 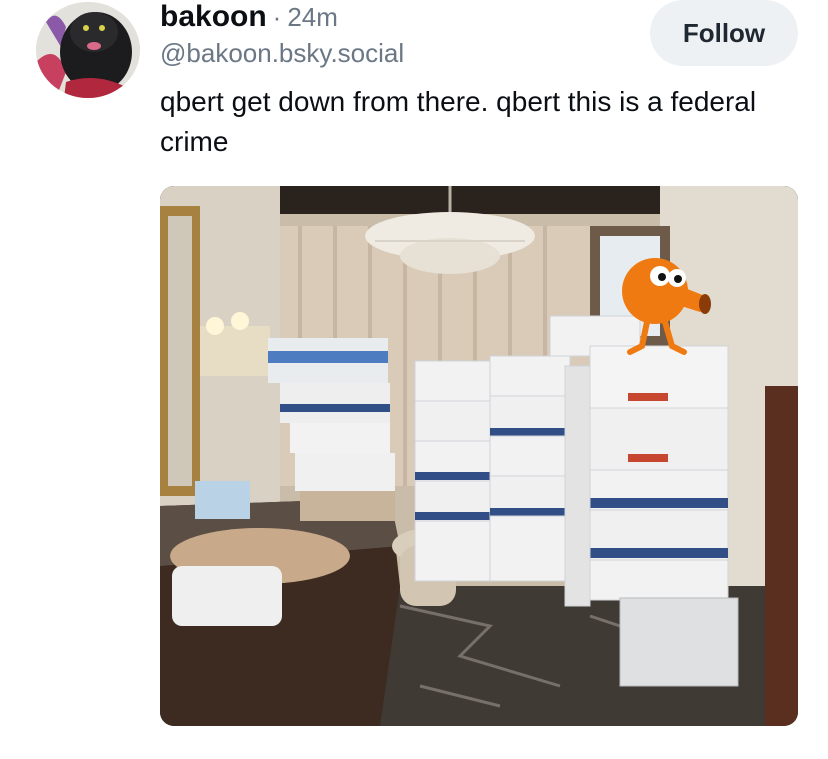 I want to click on box-stack-middle, so click(x=492, y=468).